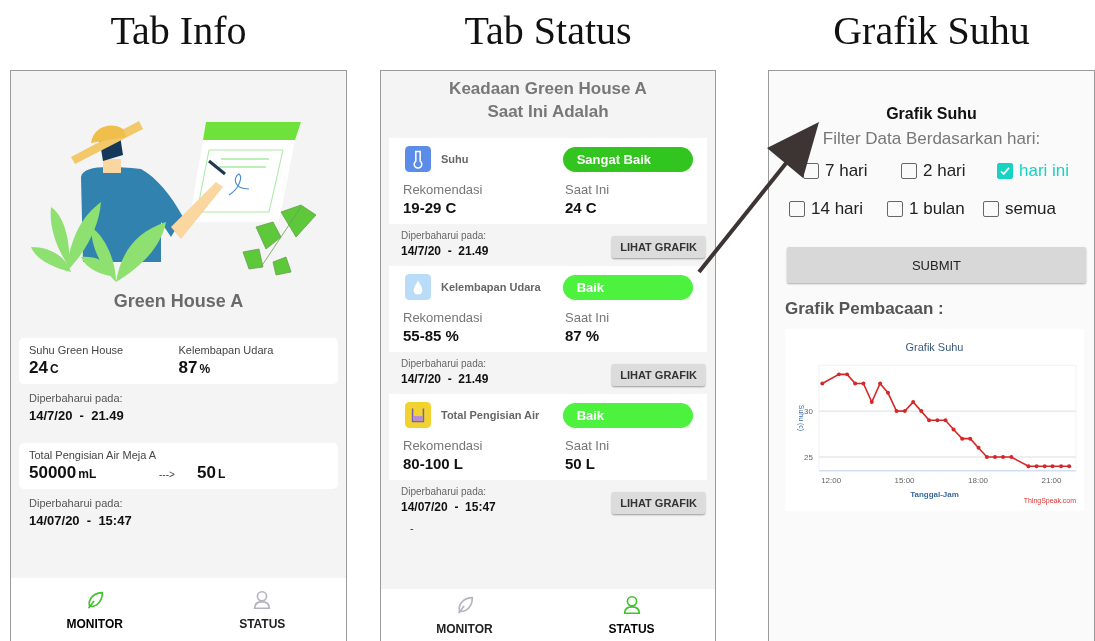 The height and width of the screenshot is (641, 1095). What do you see at coordinates (430, 207) in the screenshot?
I see `recommendation-value: 19-29 C` at bounding box center [430, 207].